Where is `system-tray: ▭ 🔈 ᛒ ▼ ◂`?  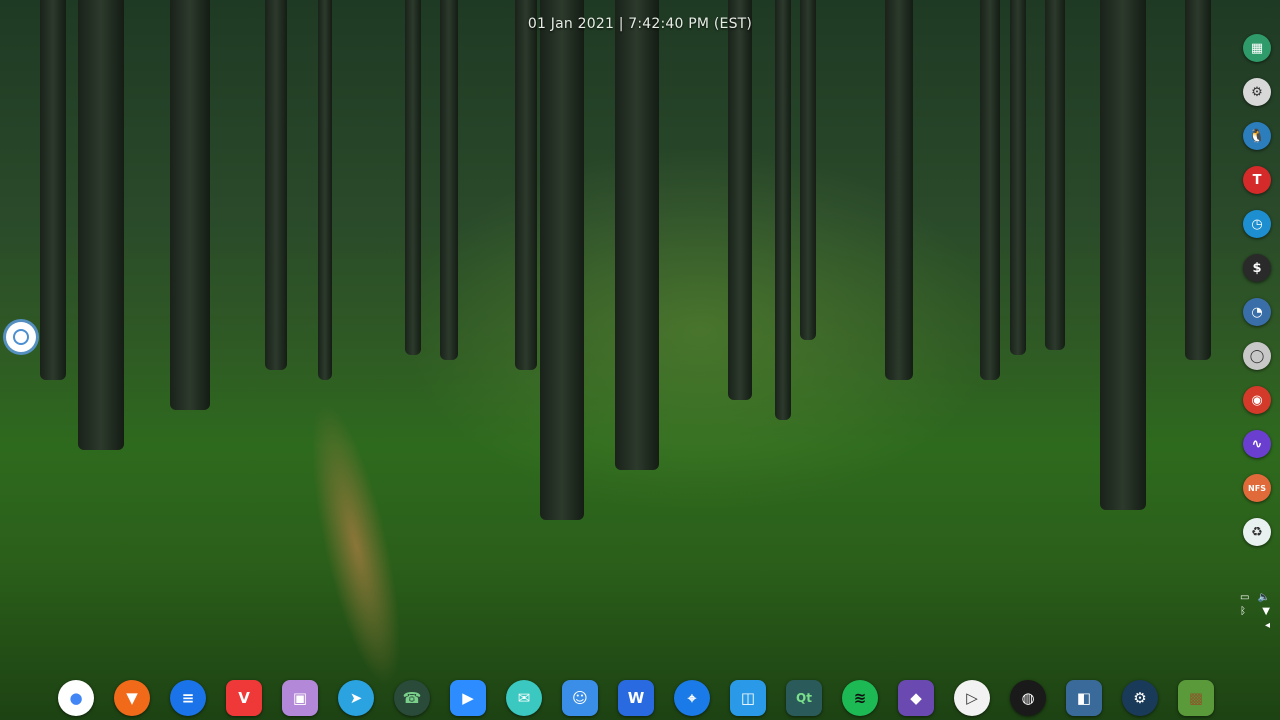 system-tray: ▭ 🔈 ᛒ ▼ ◂ is located at coordinates (1255, 611).